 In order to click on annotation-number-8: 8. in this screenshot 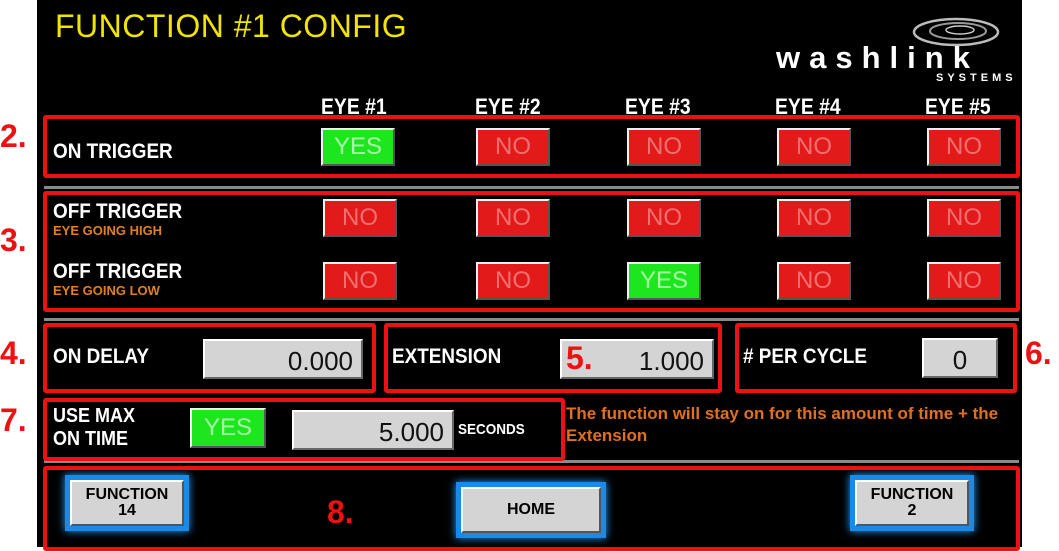, I will do `click(340, 512)`.